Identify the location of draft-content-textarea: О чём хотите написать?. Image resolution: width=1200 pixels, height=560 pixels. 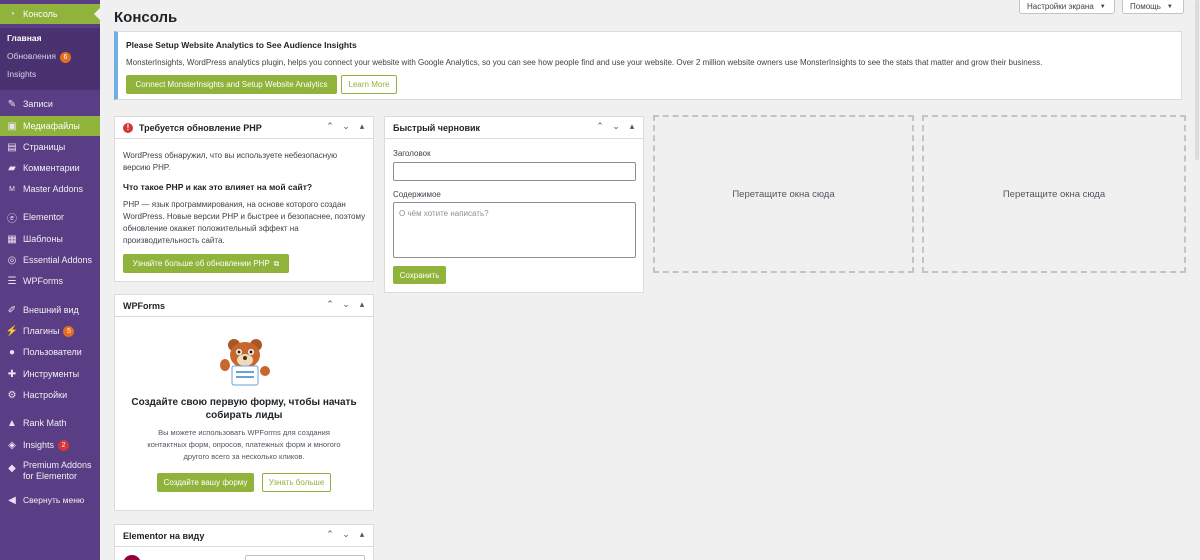
(514, 230).